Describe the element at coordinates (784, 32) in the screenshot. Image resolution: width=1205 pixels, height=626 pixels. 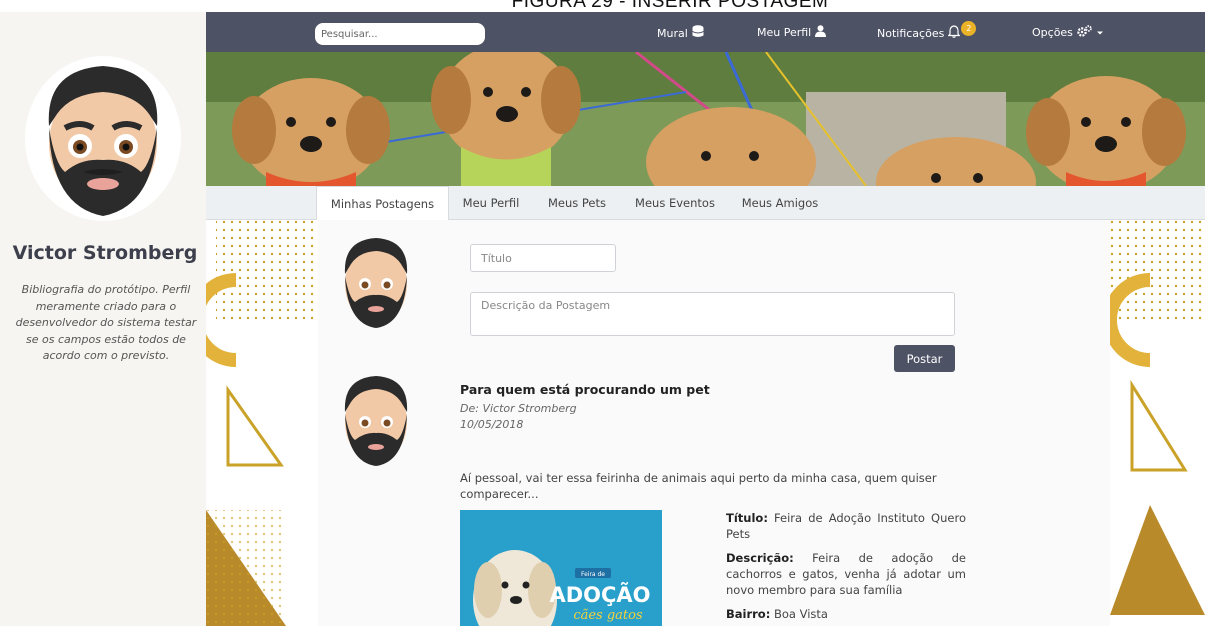
I see `nav-meu-perfil-label: Meu Perfil` at that location.